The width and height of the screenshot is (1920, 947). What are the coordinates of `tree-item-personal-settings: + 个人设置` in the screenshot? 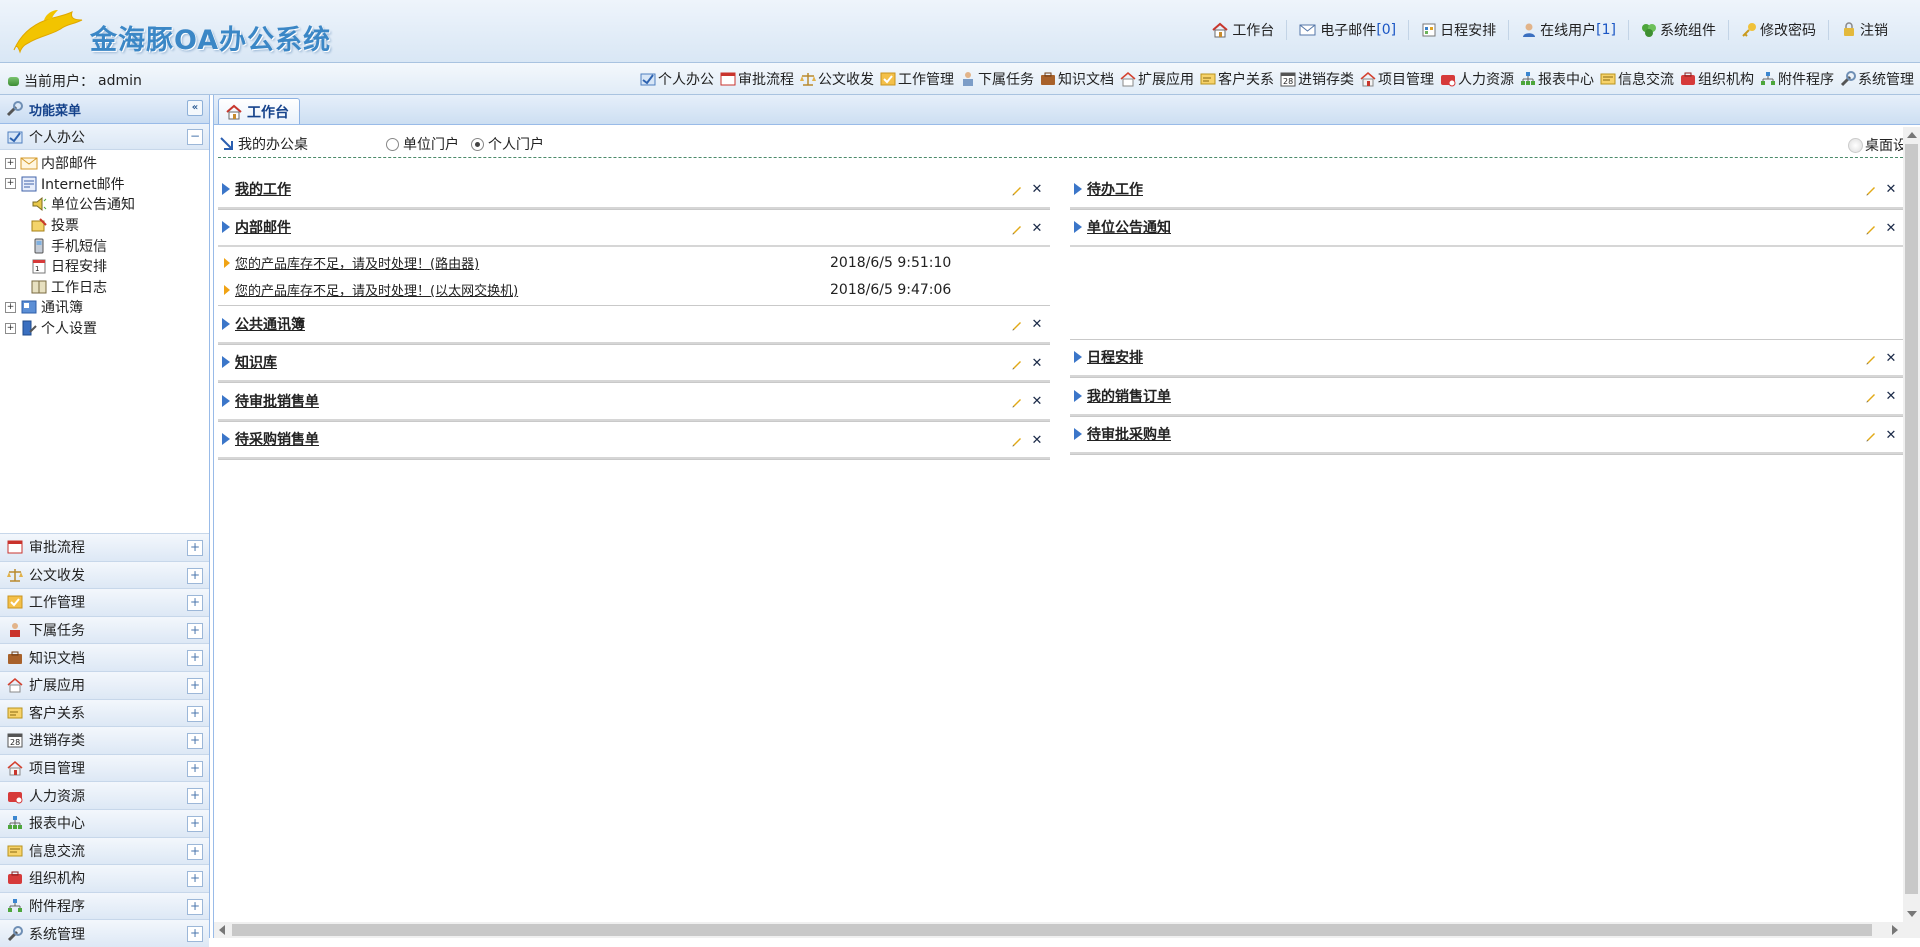 It's located at (104, 328).